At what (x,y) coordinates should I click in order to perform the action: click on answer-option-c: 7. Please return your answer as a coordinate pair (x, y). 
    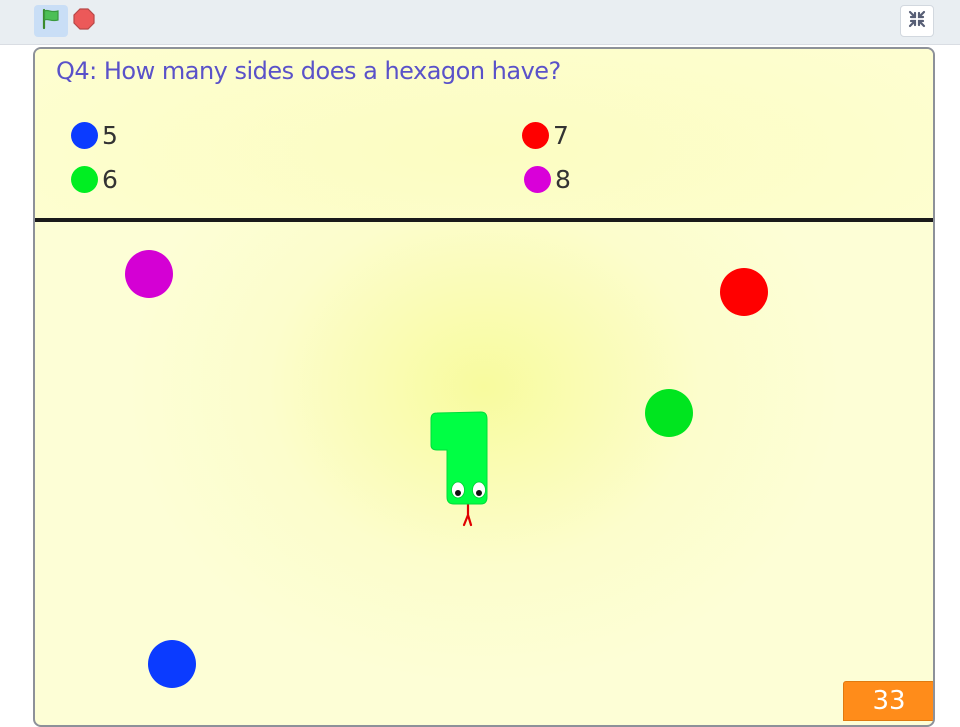
    Looking at the image, I should click on (545, 135).